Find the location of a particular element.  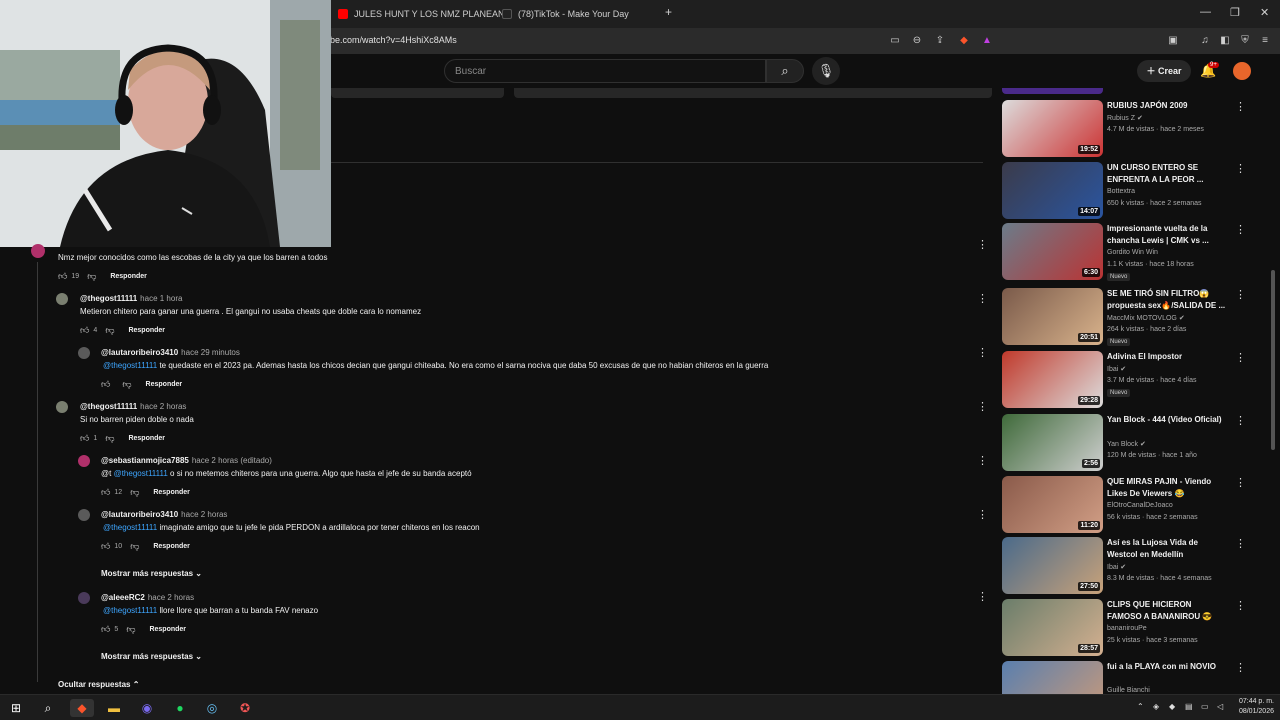

volume-icon: ◁ is located at coordinates (1220, 706).